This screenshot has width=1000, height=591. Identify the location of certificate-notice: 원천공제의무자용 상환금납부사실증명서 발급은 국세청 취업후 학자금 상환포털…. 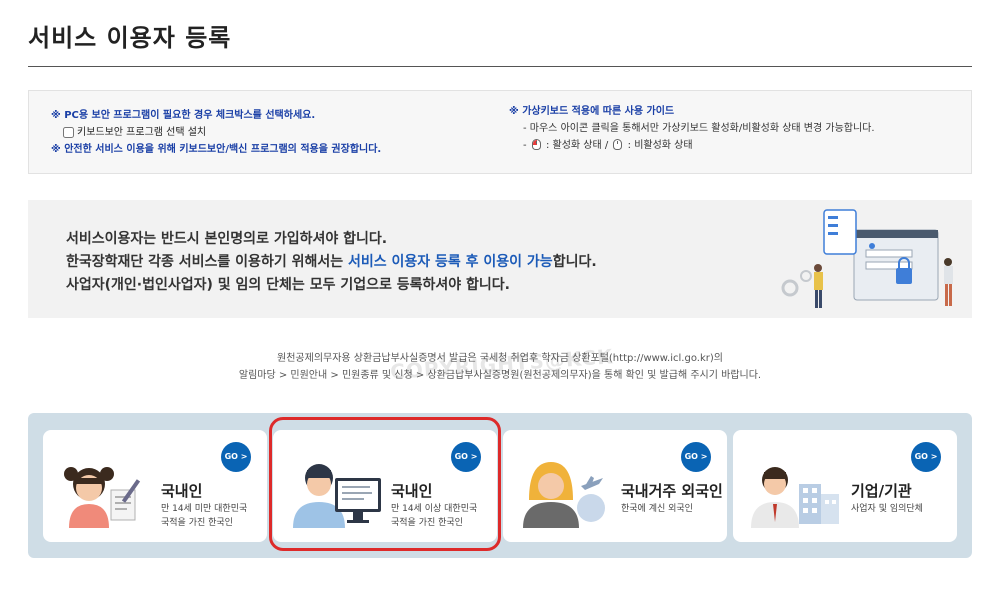
(500, 367).